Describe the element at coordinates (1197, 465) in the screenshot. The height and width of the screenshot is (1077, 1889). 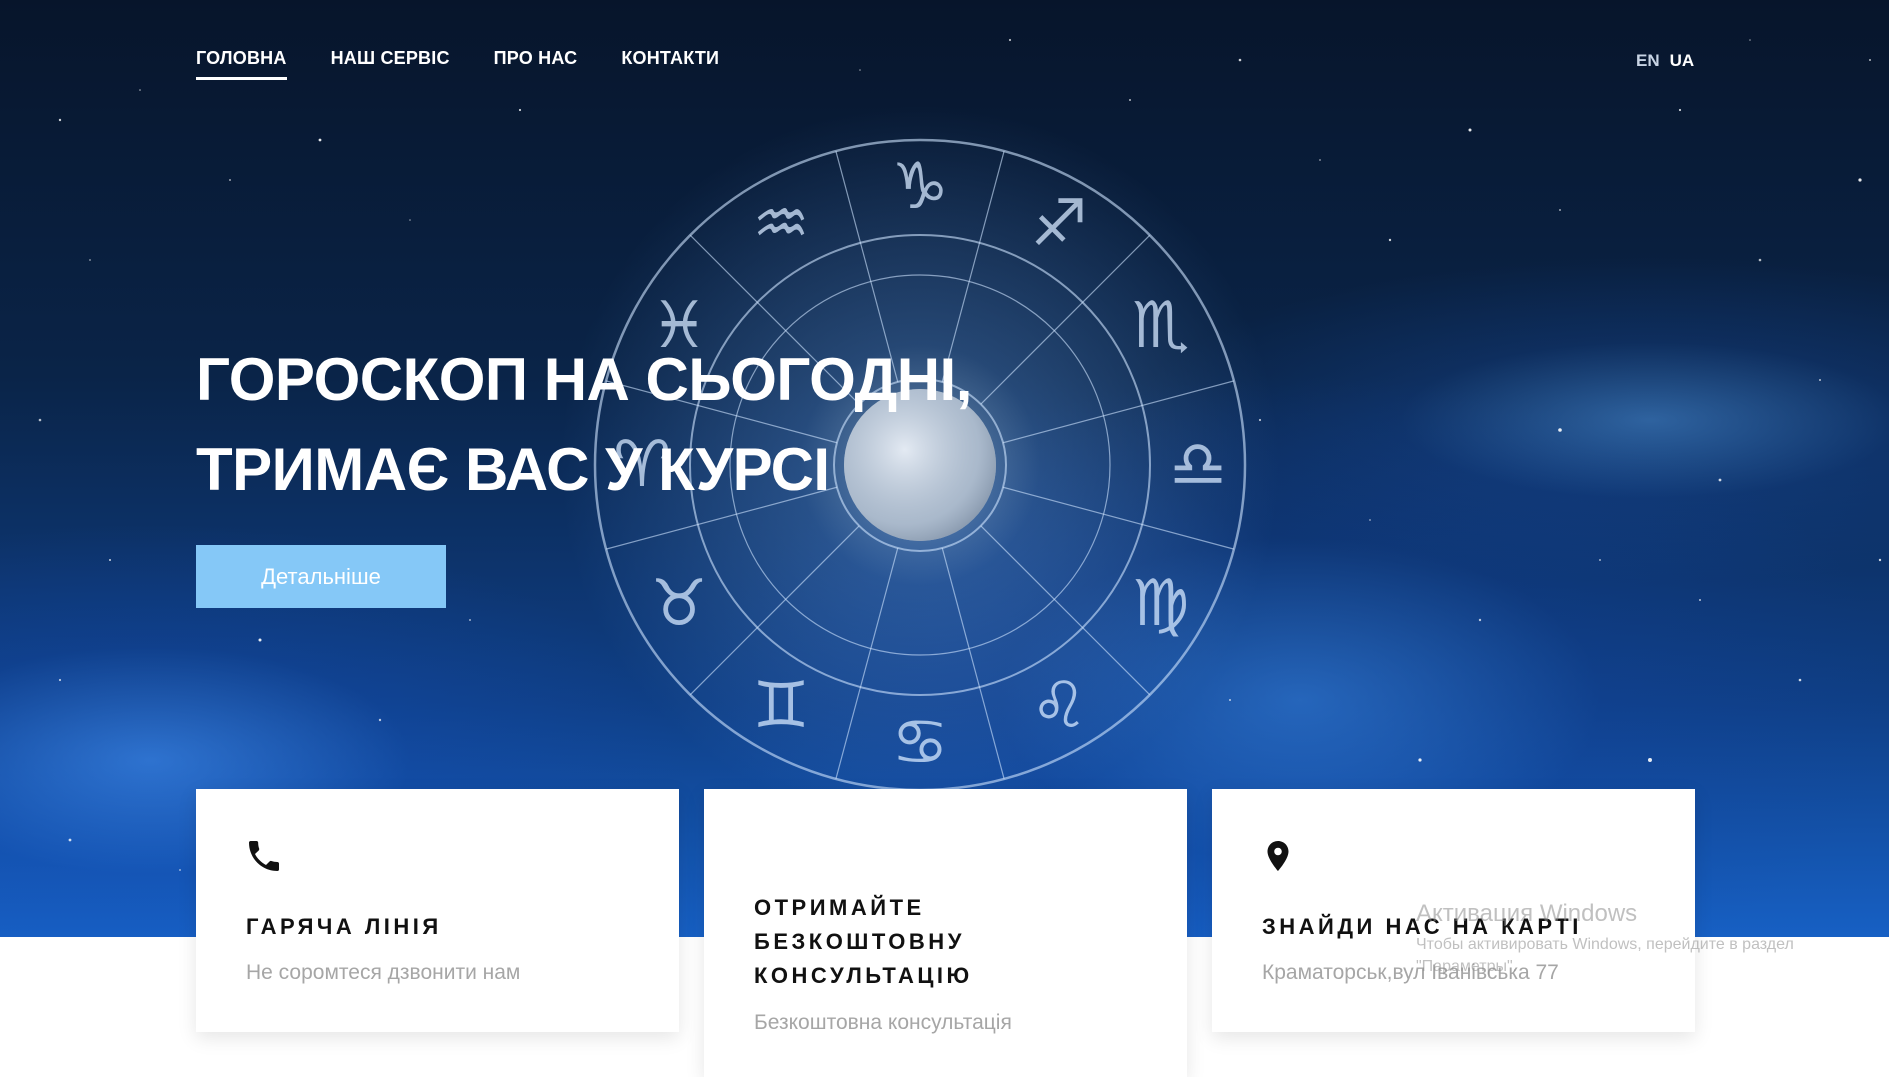
I see `zodiac-sign-glyph: ♎` at that location.